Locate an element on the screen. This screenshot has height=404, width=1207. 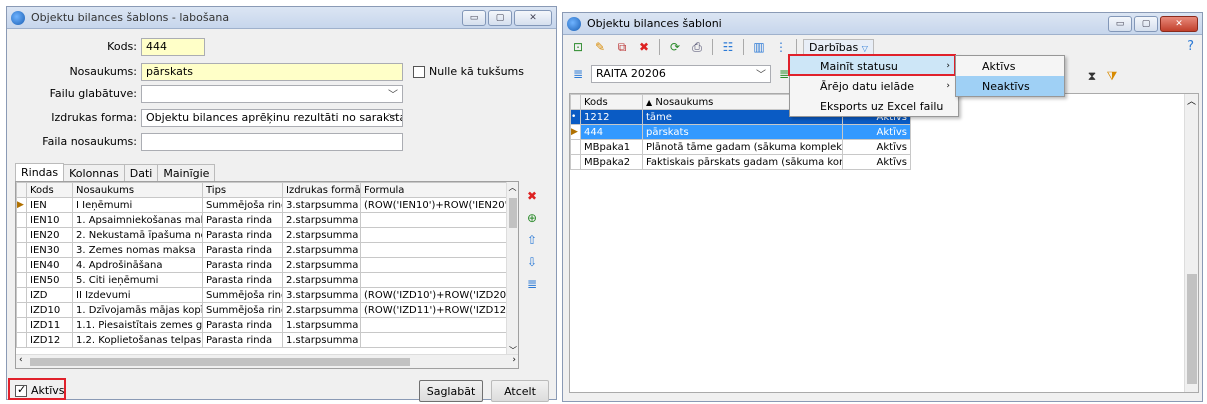
status-submenu: Aktīvs Neaktīvs is located at coordinates (1010, 76).